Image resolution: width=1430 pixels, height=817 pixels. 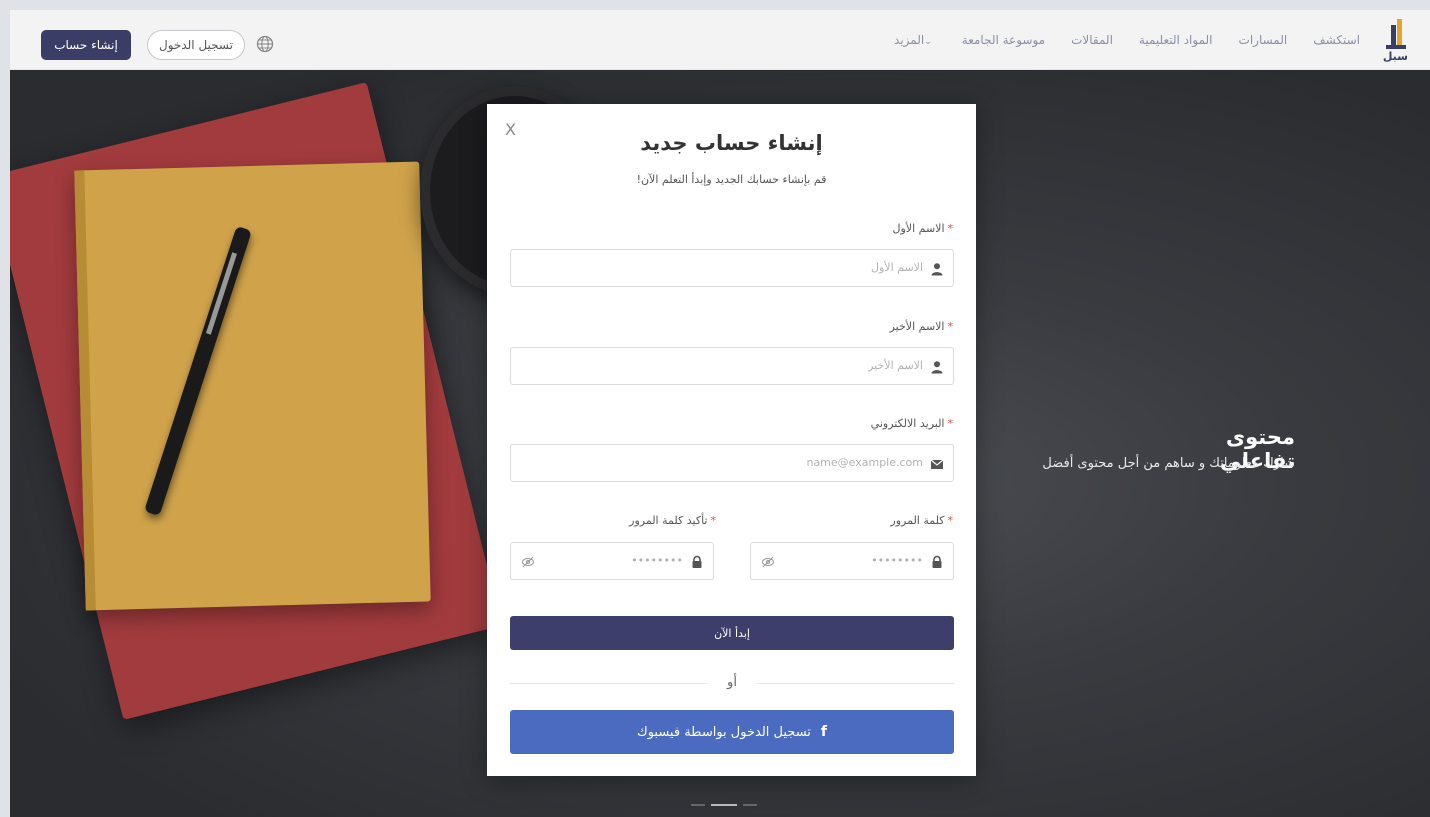 I want to click on envelope-icon, so click(x=937, y=464).